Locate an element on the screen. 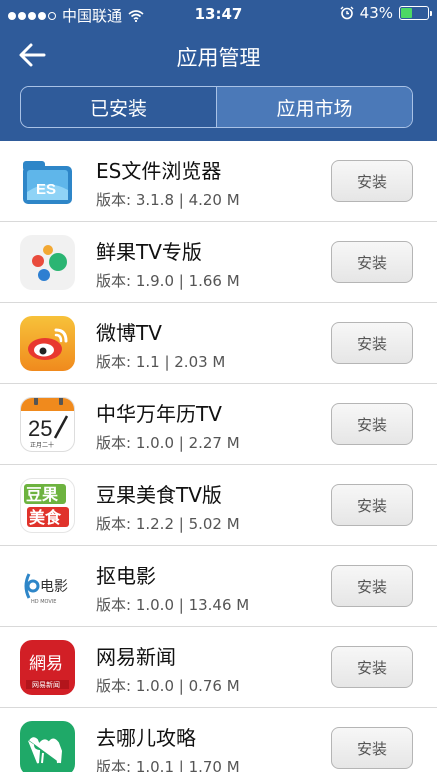 The height and width of the screenshot is (772, 437). netease-news-icon: 網易 网易新闻 is located at coordinates (47, 667).